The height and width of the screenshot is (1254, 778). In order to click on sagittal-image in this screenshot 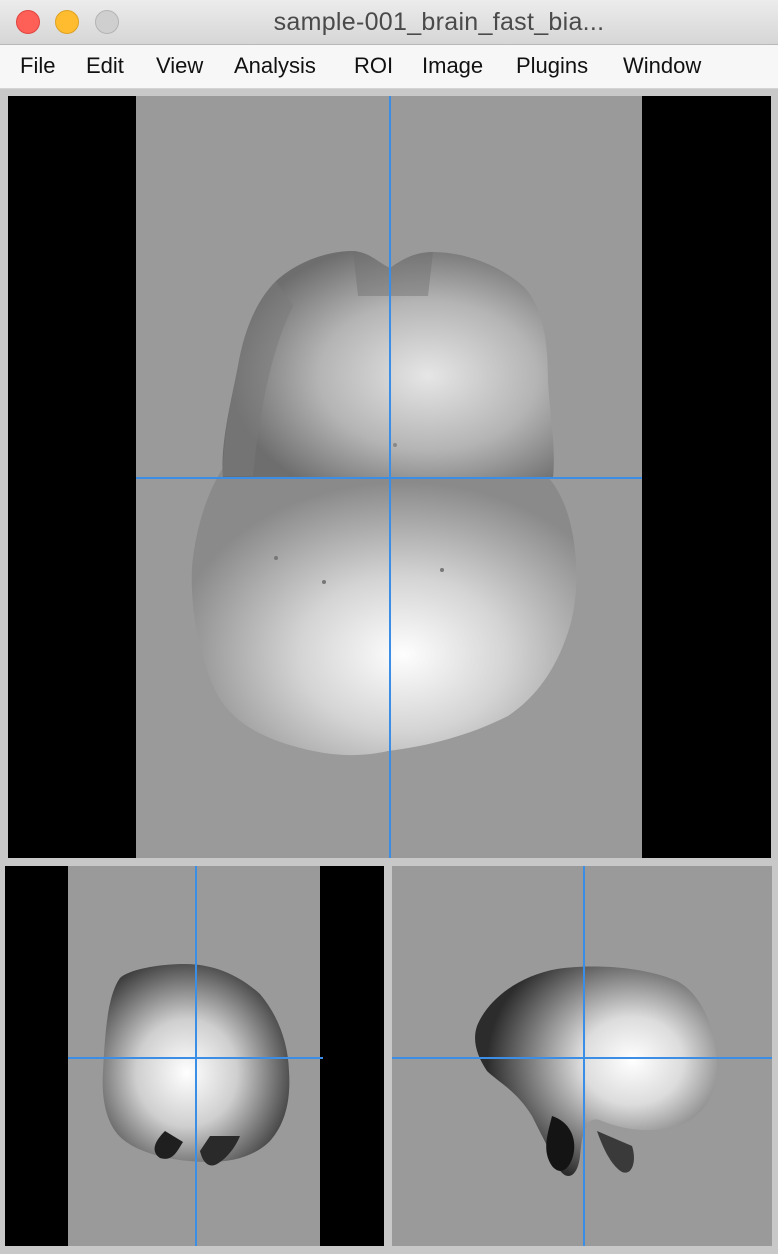, I will do `click(582, 1056)`.